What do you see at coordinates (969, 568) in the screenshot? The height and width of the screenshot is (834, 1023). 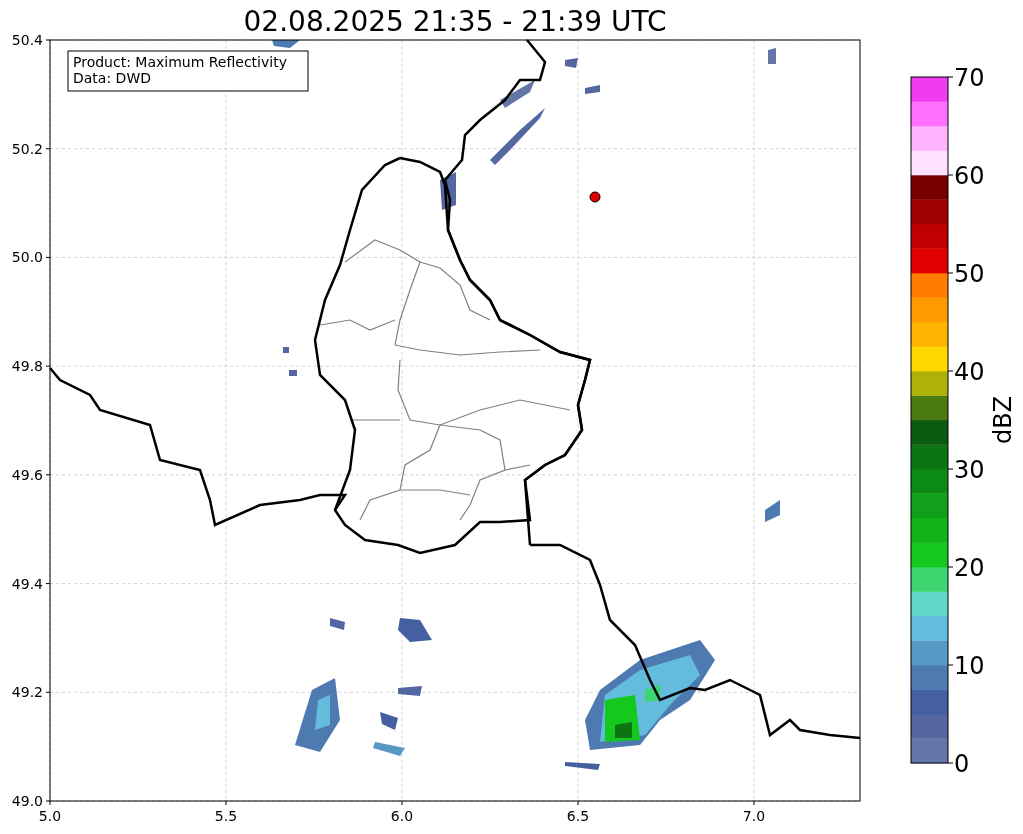 I see `colorbar-tick-label: 20` at bounding box center [969, 568].